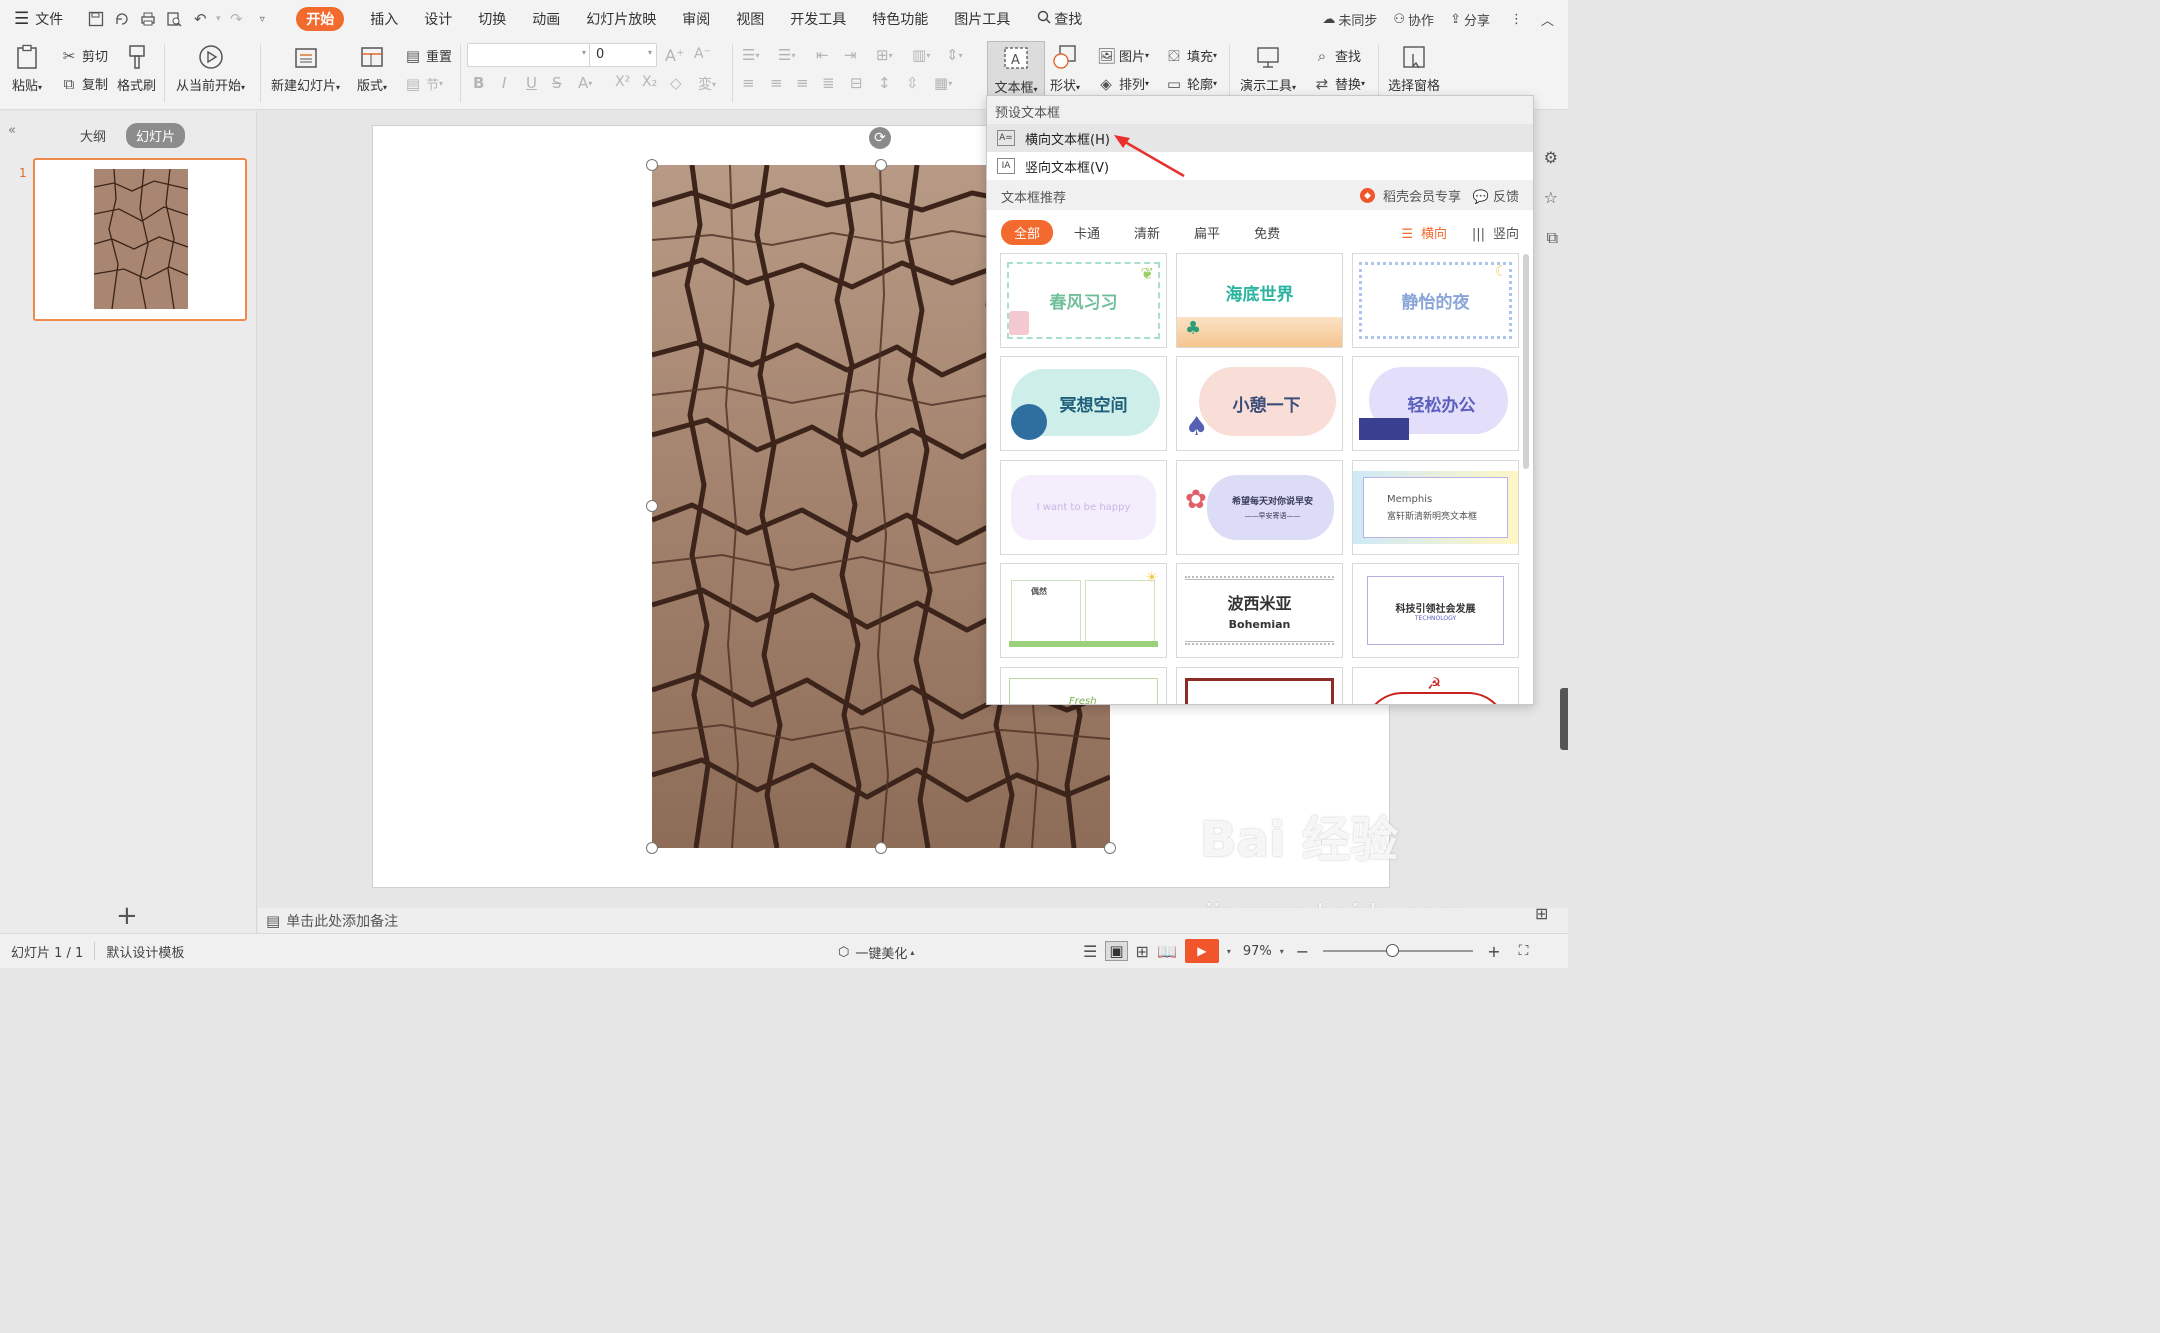 Image resolution: width=2160 pixels, height=1333 pixels. What do you see at coordinates (1267, 232) in the screenshot?
I see `category-free: 免费` at bounding box center [1267, 232].